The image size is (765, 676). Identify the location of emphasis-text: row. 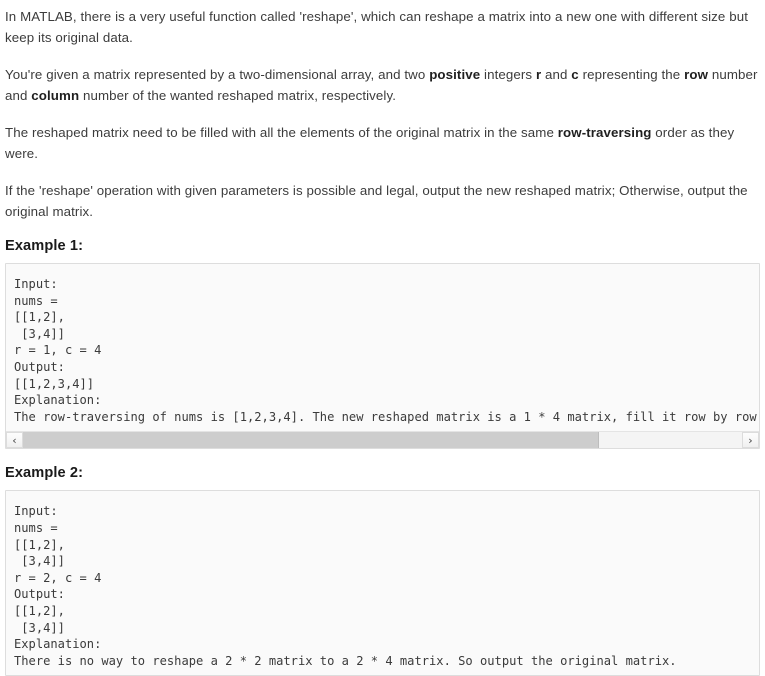
(696, 74).